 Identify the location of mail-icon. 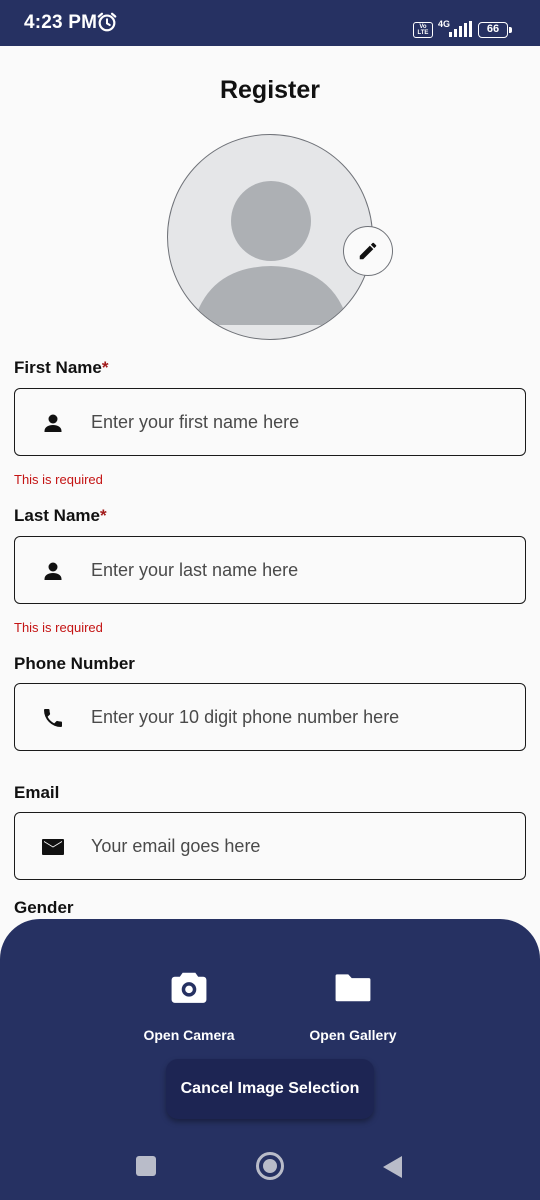
(53, 847).